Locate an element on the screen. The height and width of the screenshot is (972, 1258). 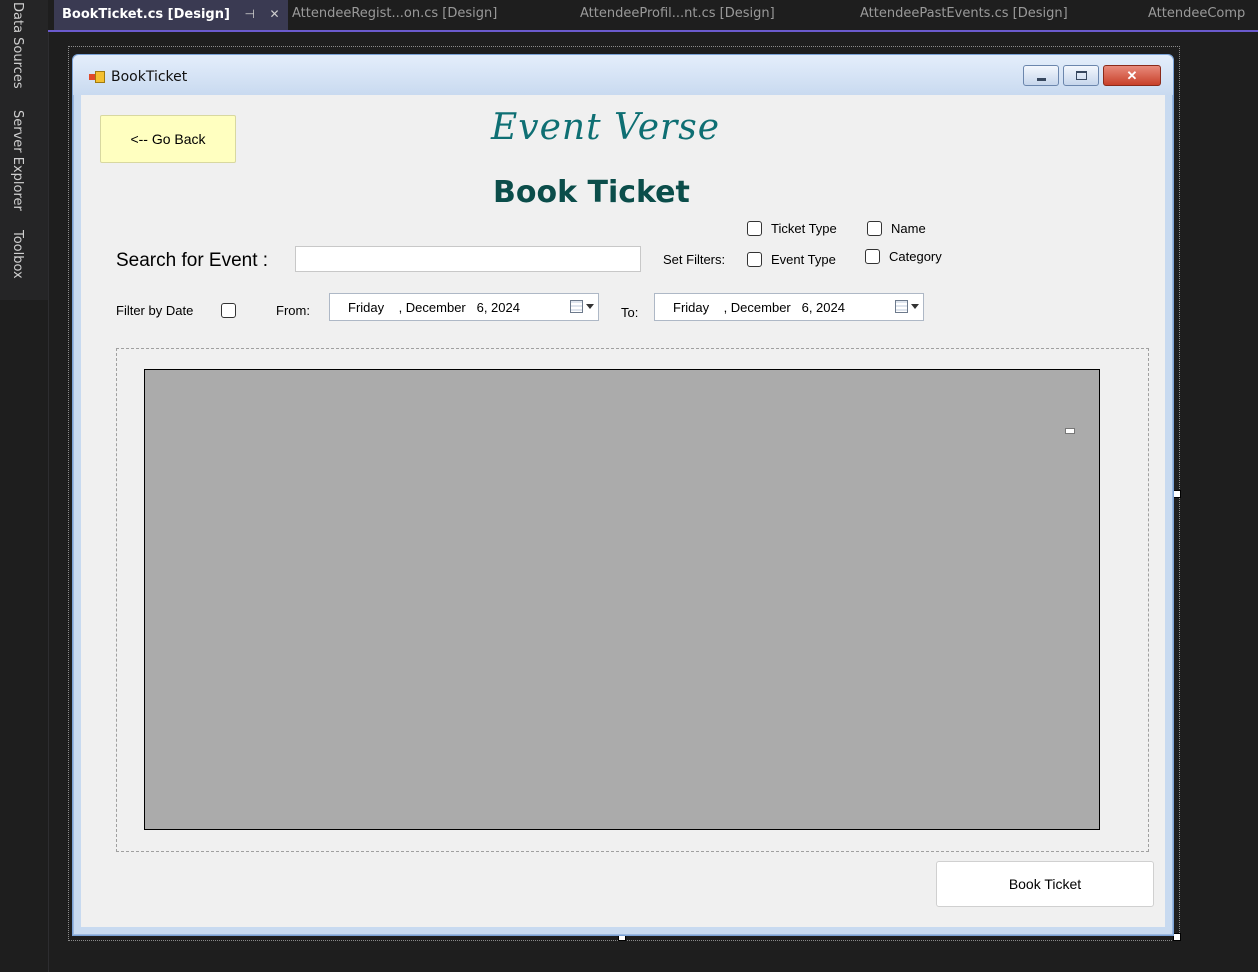
pin-icon: ⊣ is located at coordinates (249, 14).